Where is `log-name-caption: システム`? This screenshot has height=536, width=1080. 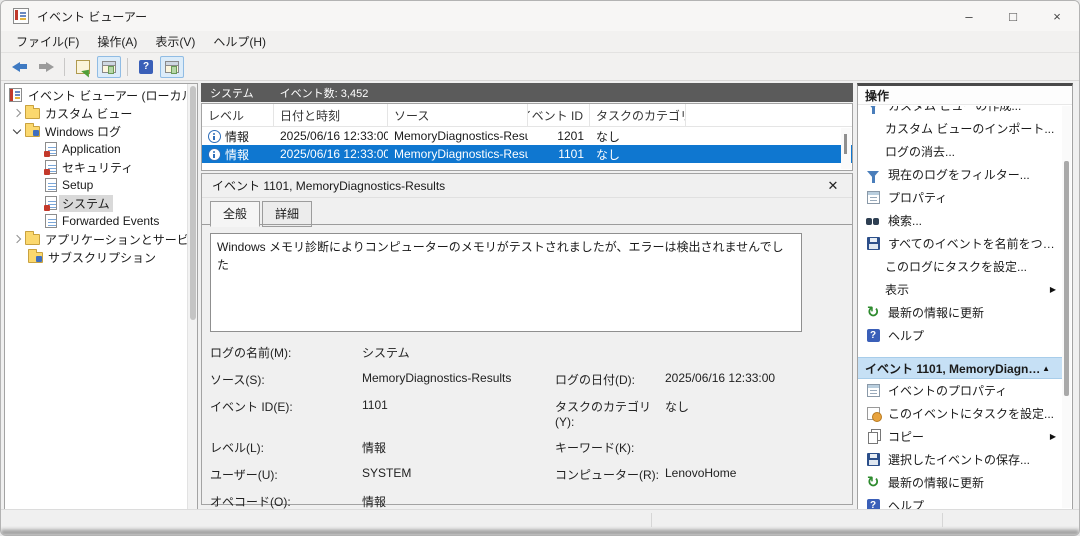
log-name-caption: システム is located at coordinates (232, 93).